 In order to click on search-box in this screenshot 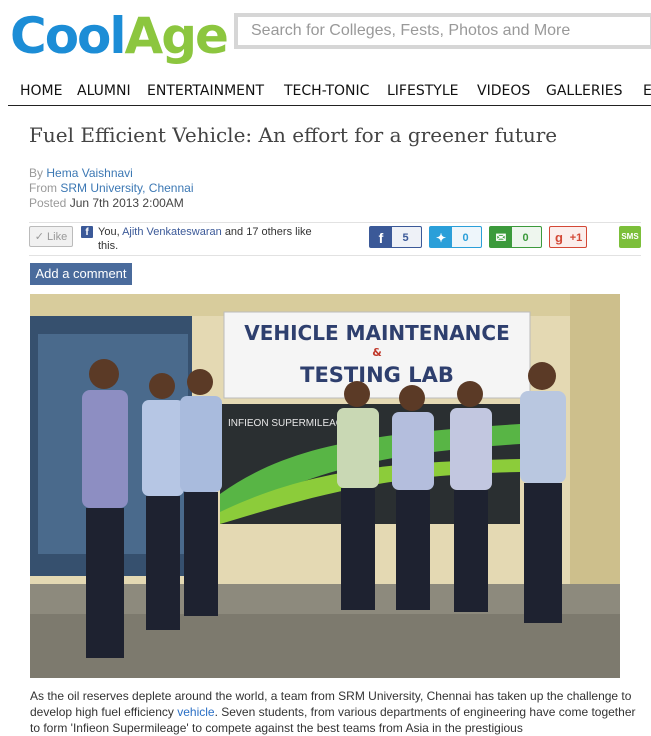, I will do `click(442, 31)`.